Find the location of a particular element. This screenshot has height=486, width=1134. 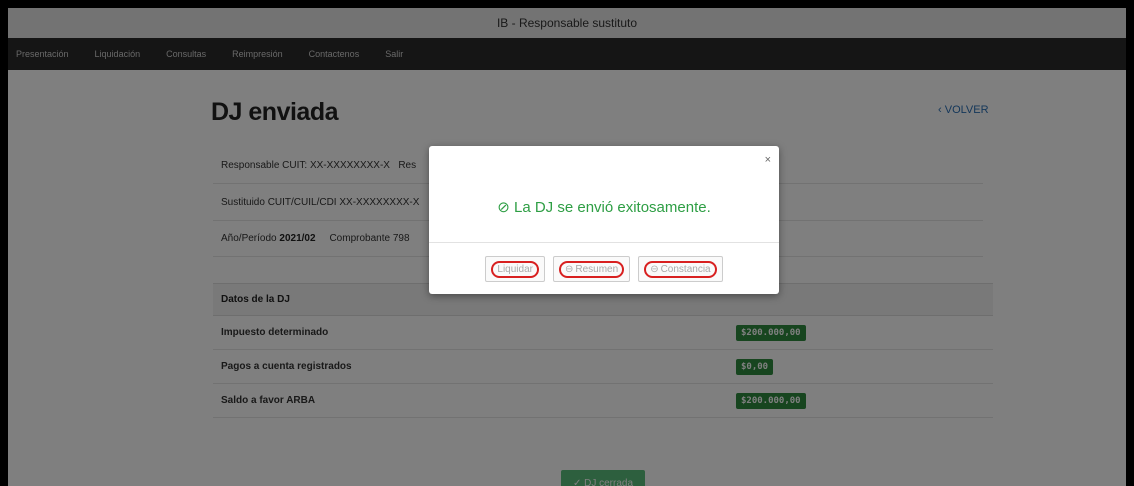

check-circle-icon: ⊘ is located at coordinates (503, 207).